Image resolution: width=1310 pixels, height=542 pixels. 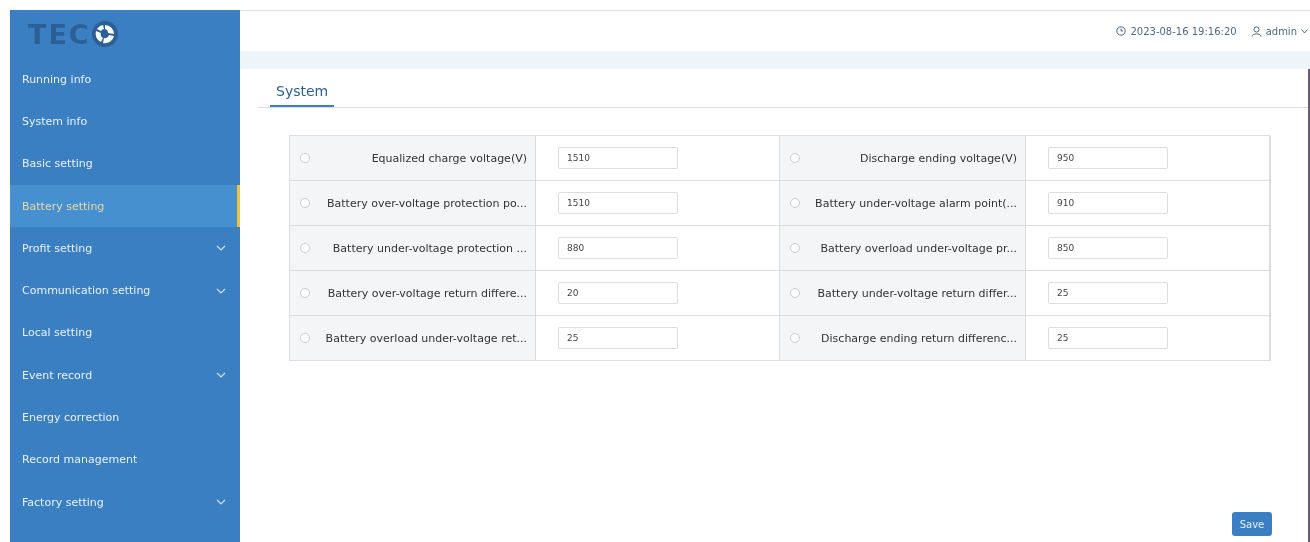 I want to click on sidebar-item: Running info, so click(x=125, y=79).